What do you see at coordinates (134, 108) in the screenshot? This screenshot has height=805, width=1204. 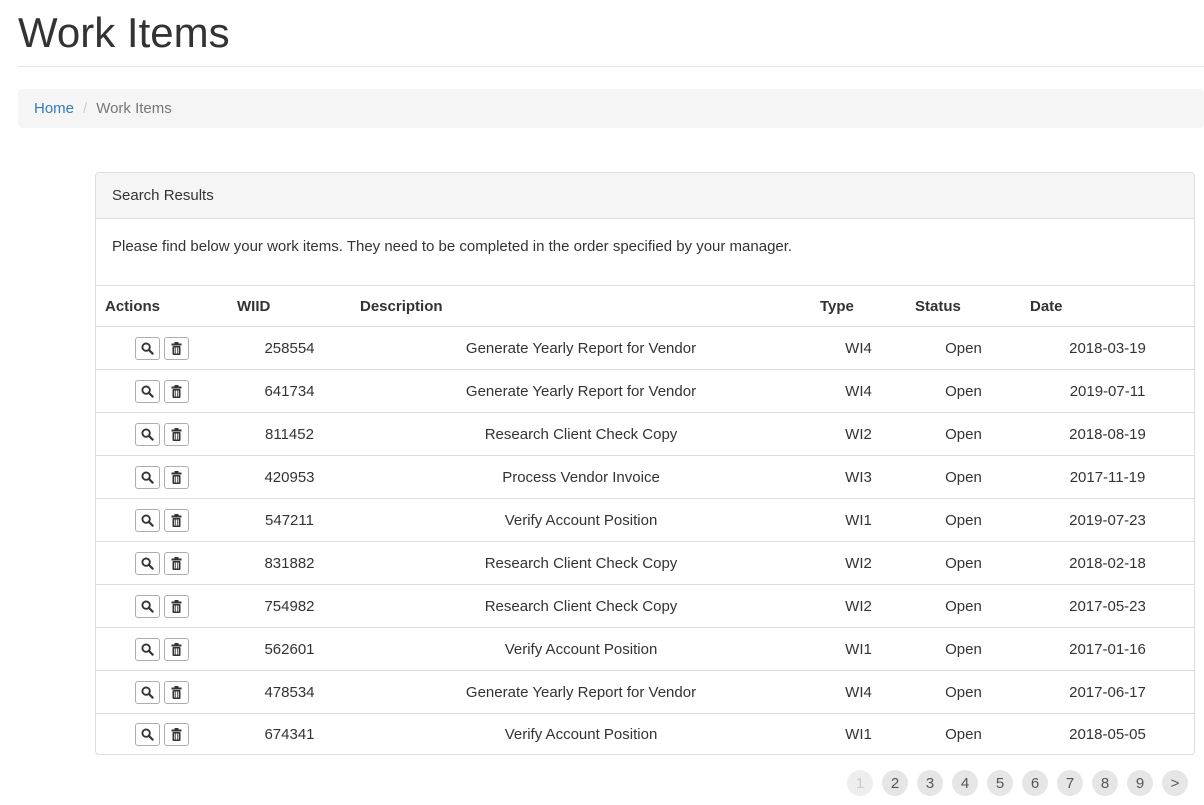 I see `breadcrumb-current: Work Items` at bounding box center [134, 108].